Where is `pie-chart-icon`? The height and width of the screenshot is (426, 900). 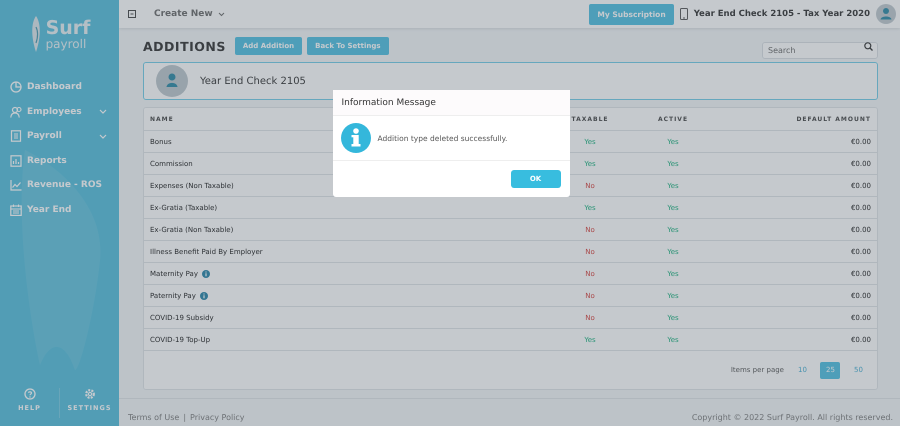
pie-chart-icon is located at coordinates (16, 87).